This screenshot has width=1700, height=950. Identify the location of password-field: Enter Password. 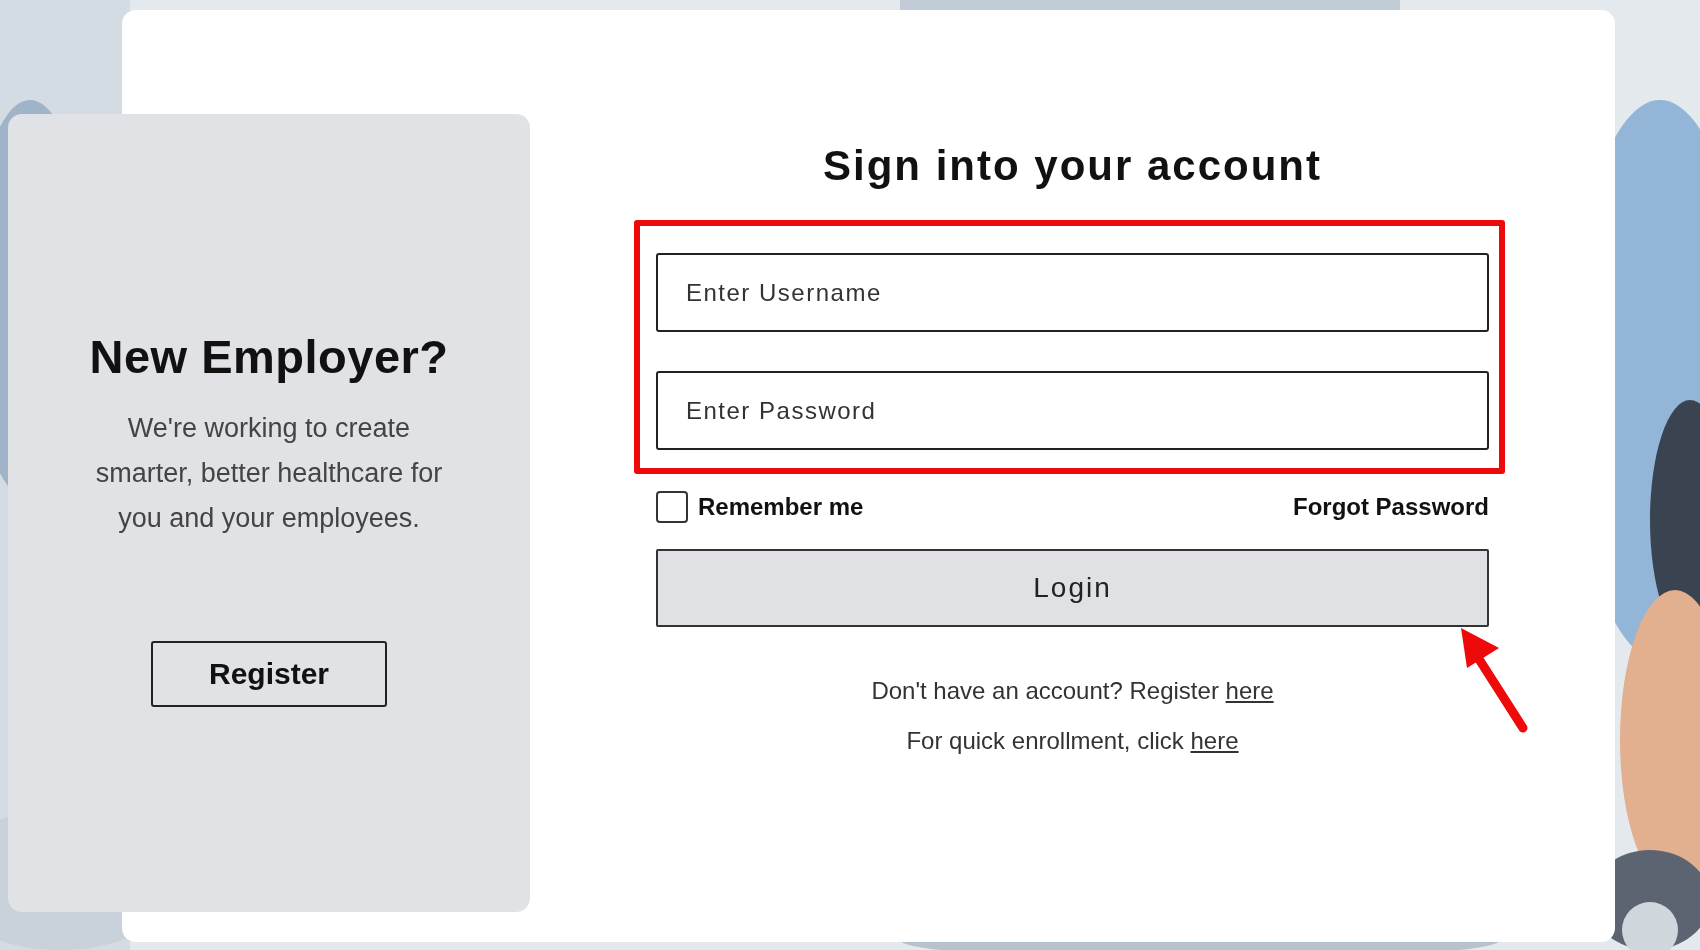
(1072, 410).